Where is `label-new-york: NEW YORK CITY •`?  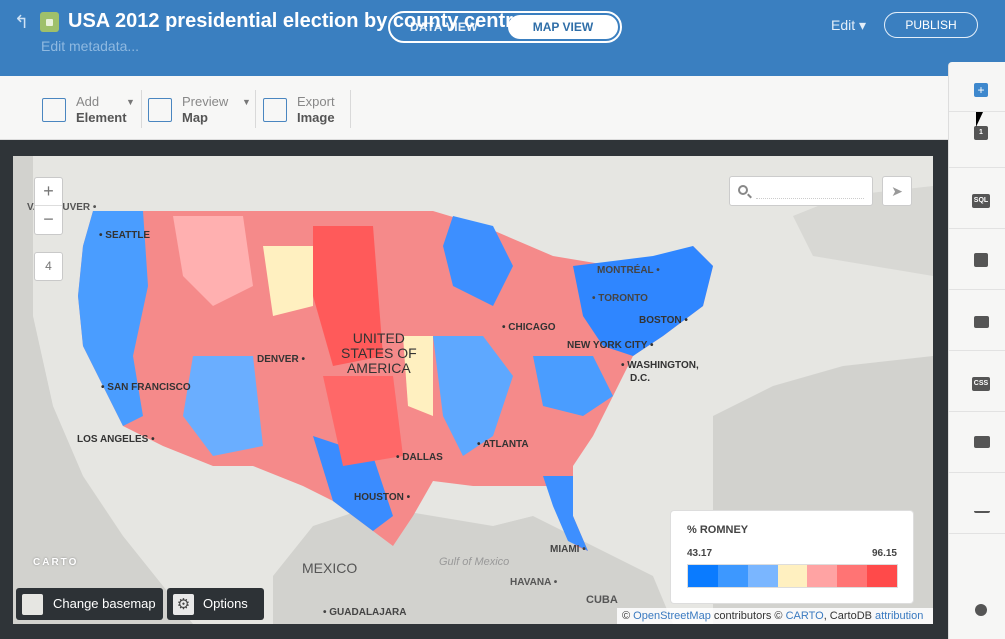 label-new-york: NEW YORK CITY • is located at coordinates (610, 345).